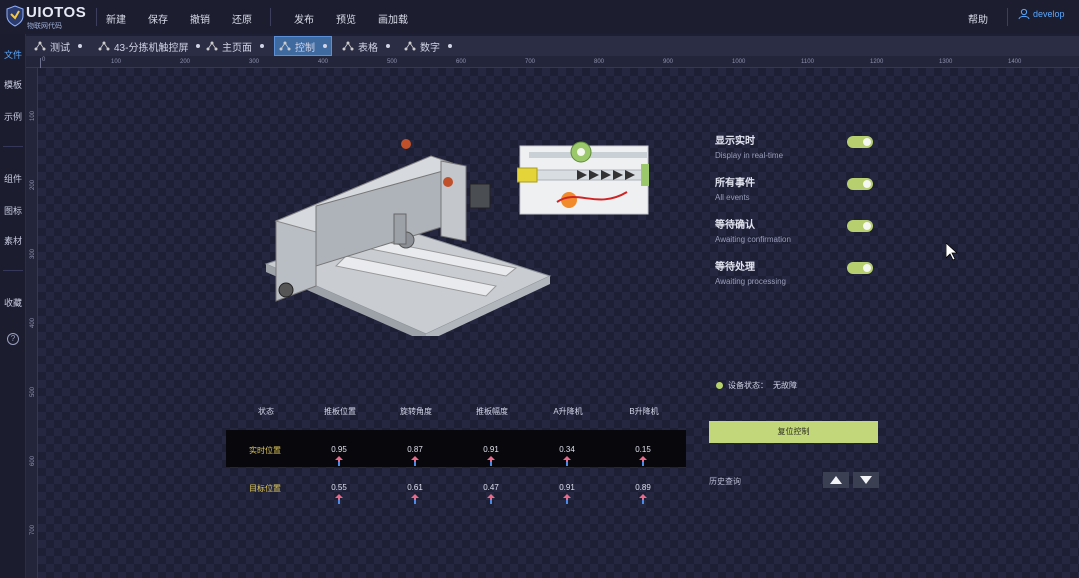 The height and width of the screenshot is (578, 1079). I want to click on status-label: 设备状态：, so click(748, 385).